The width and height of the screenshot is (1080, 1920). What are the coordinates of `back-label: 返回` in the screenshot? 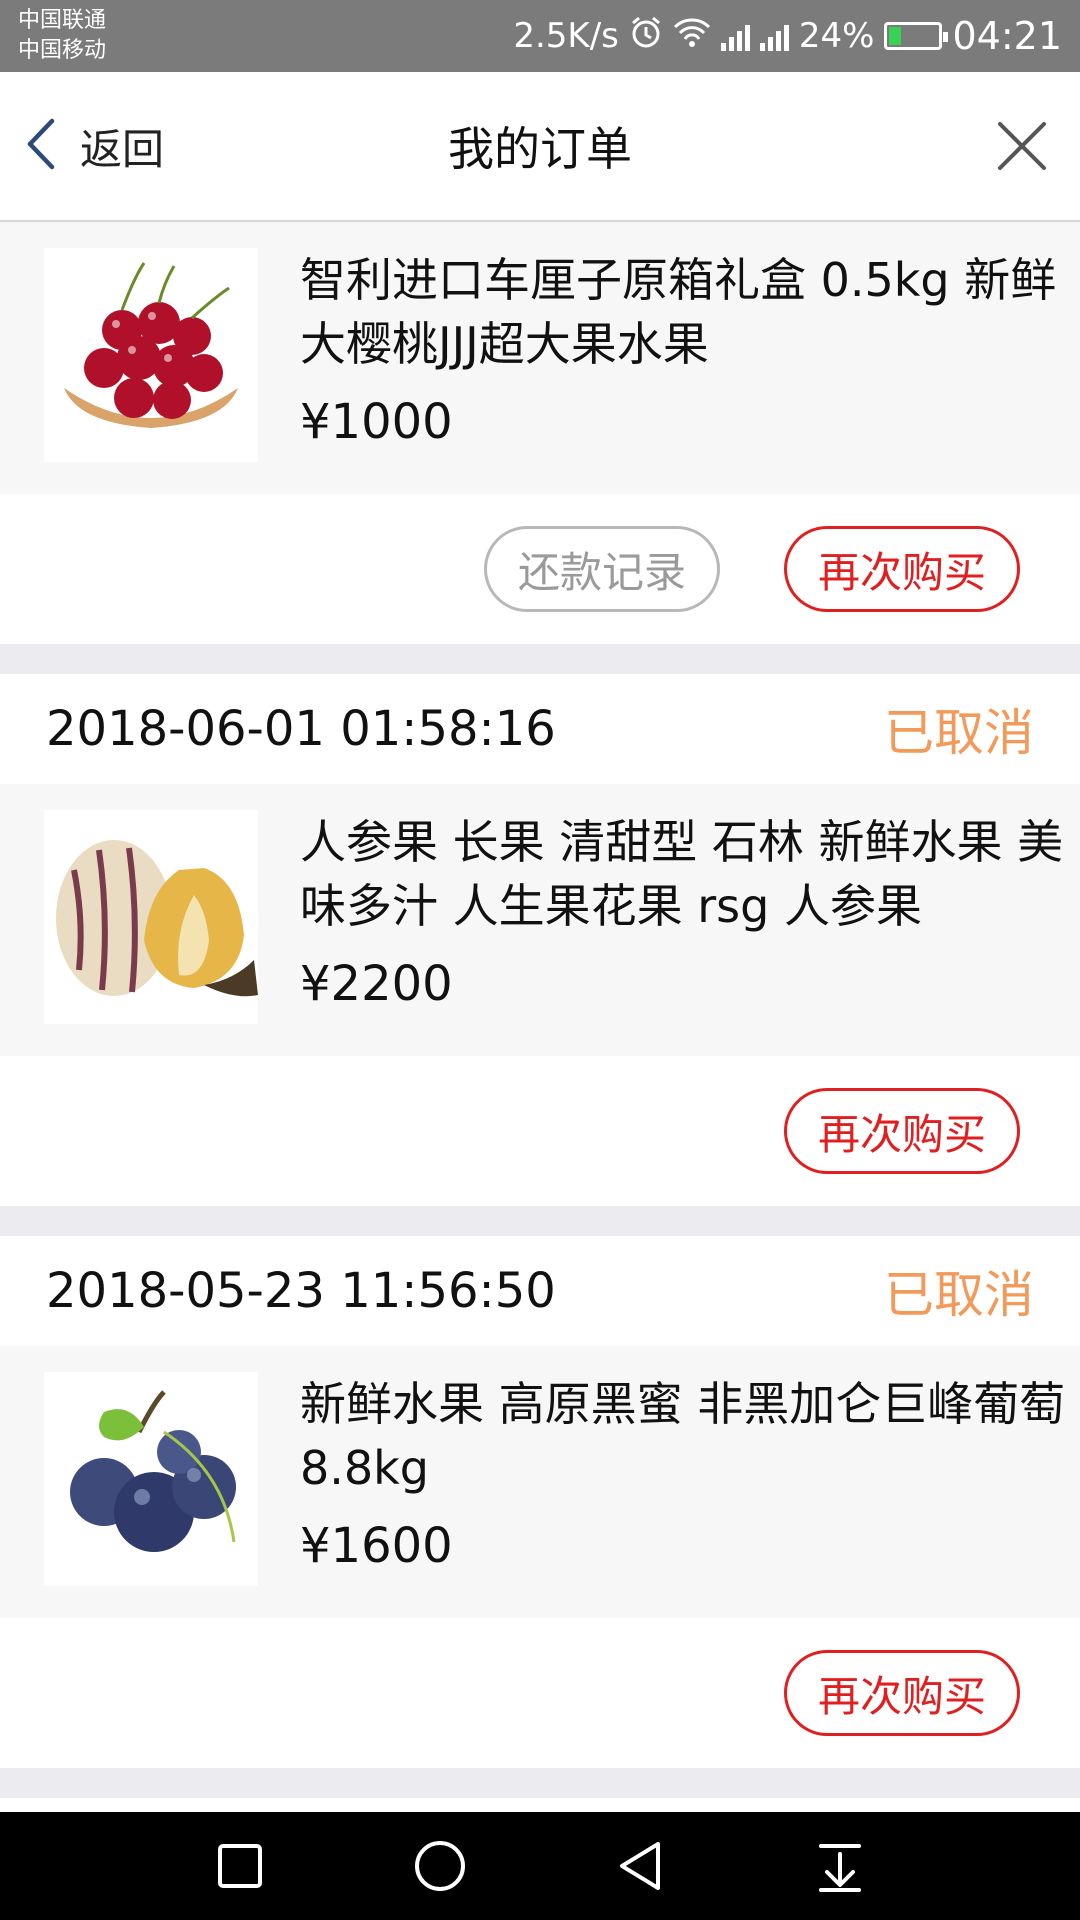 It's located at (122, 149).